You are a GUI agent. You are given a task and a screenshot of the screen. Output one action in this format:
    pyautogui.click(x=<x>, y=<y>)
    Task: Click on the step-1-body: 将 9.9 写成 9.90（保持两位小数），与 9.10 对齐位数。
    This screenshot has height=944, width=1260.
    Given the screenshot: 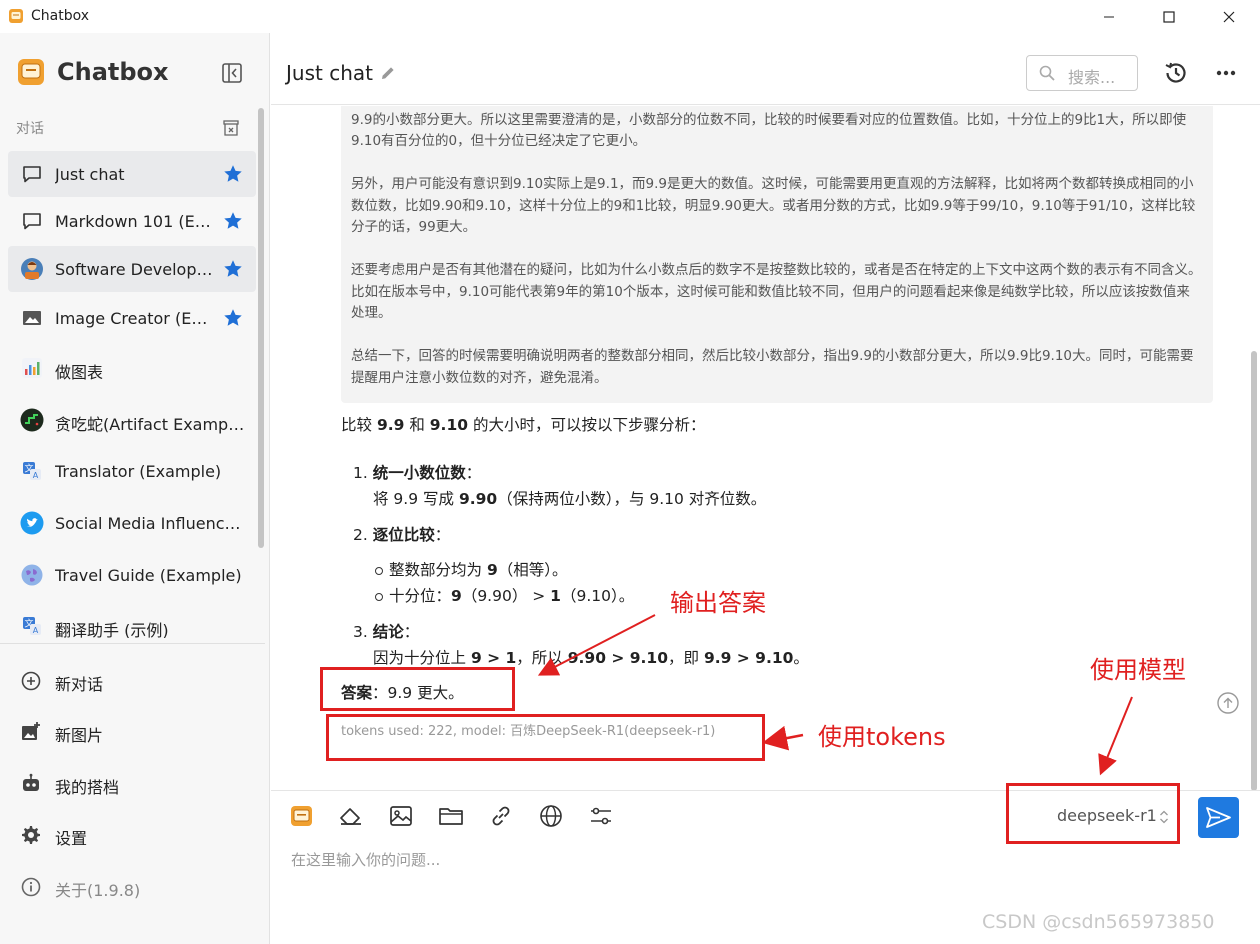 What is the action you would take?
    pyautogui.click(x=570, y=499)
    